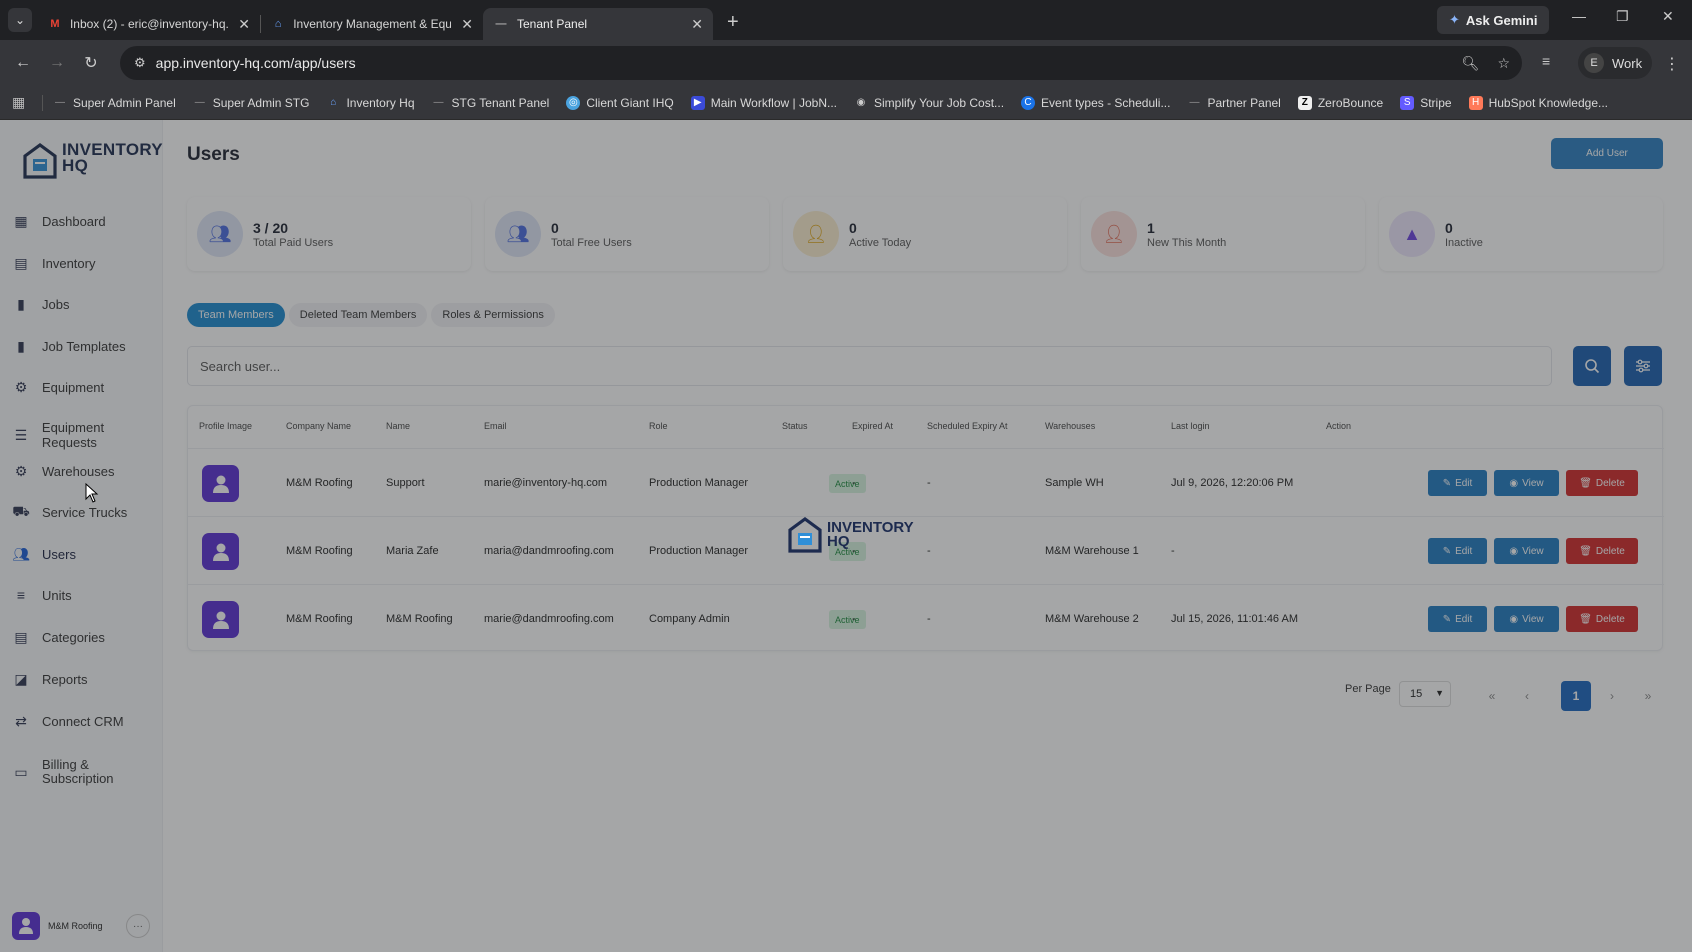 This screenshot has width=1692, height=952. I want to click on tab-team-members: Team Members, so click(236, 315).